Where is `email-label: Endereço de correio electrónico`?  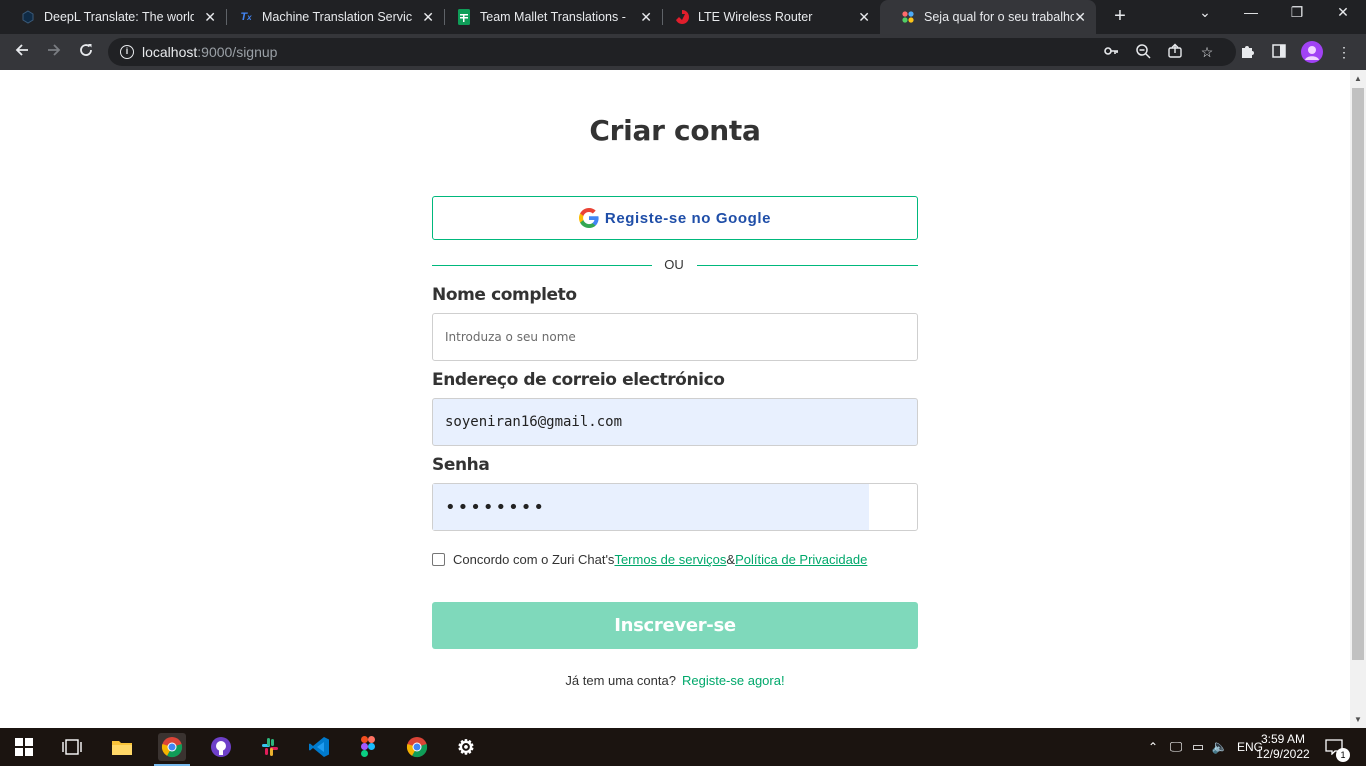
email-label: Endereço de correio electrónico is located at coordinates (578, 380).